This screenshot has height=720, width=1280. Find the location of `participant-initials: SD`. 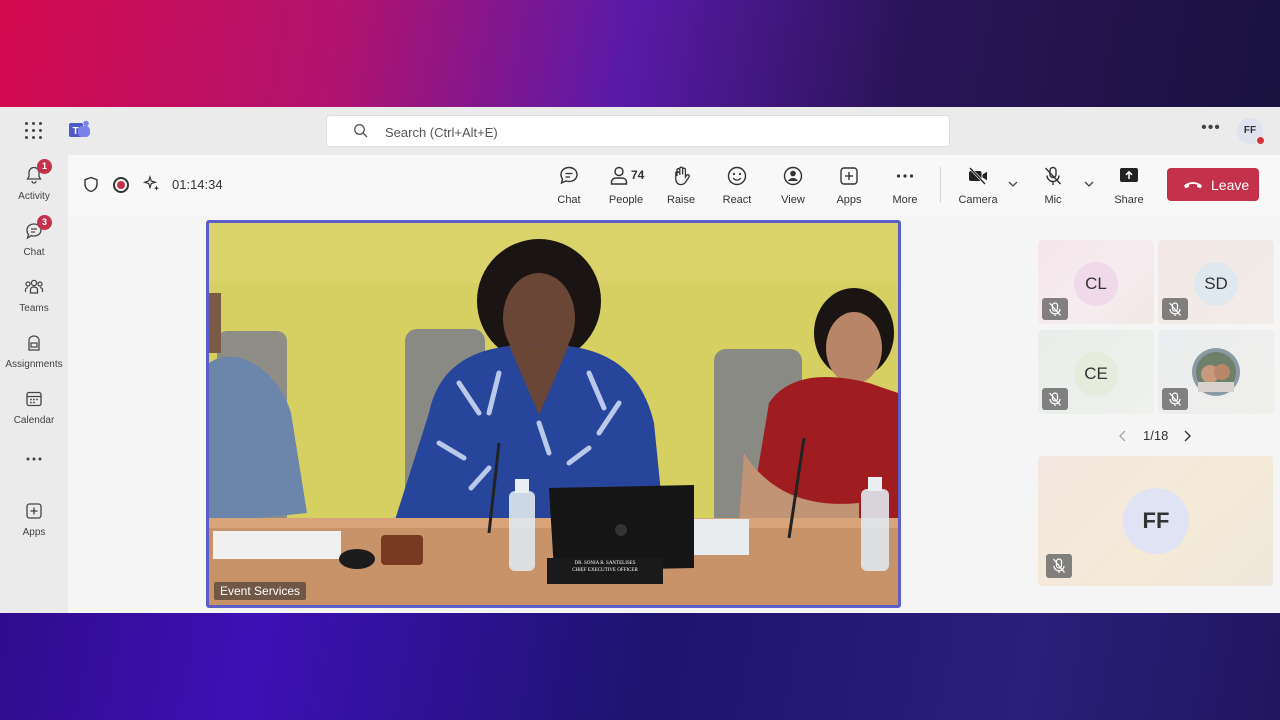

participant-initials: SD is located at coordinates (1216, 284).